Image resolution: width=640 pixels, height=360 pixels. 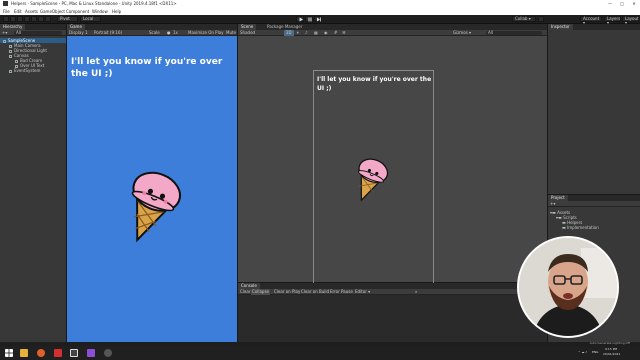 What do you see at coordinates (4, 33) in the screenshot?
I see `add-icon: +▾` at bounding box center [4, 33].